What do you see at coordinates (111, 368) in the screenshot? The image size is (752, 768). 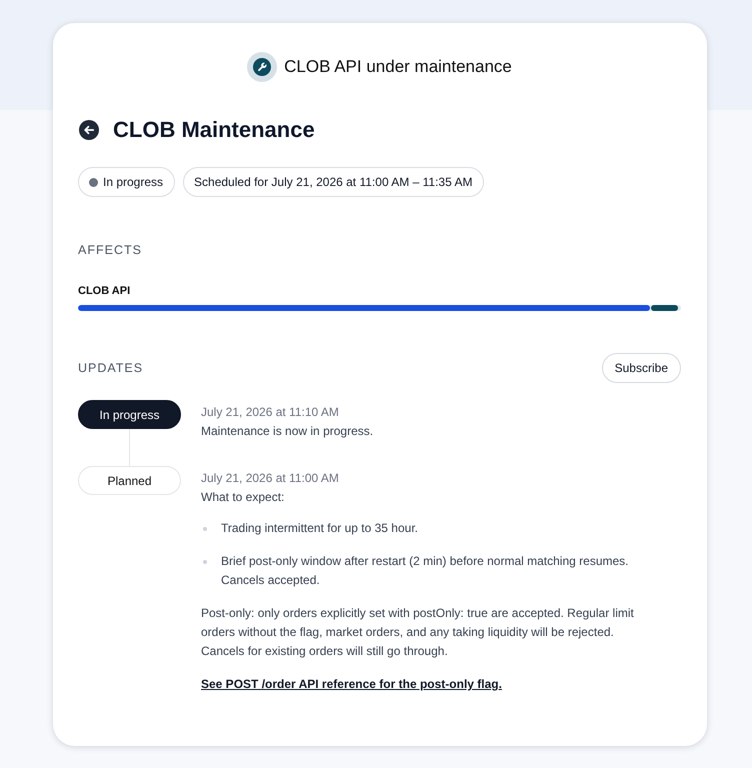 I see `section-heading: UPDATES` at bounding box center [111, 368].